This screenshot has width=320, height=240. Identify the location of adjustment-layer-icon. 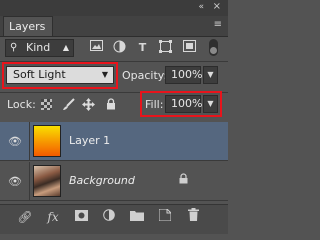
(109, 217).